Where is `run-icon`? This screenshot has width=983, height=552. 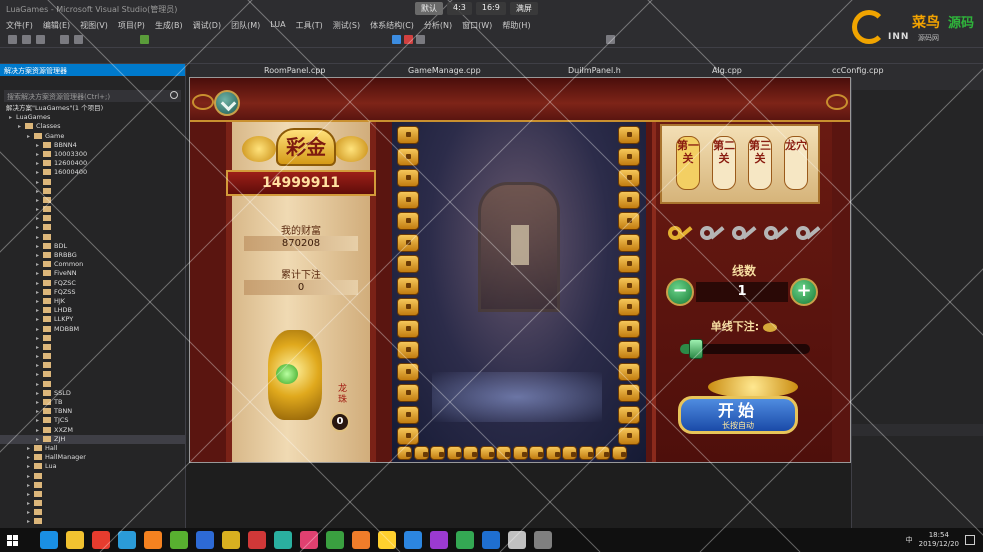
run-icon is located at coordinates (144, 39).